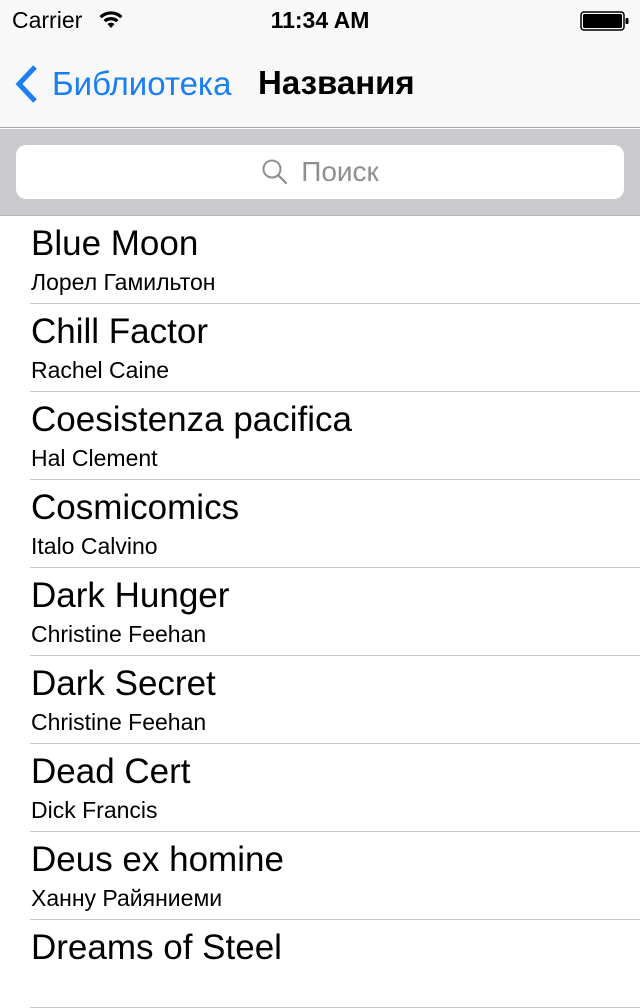  Describe the element at coordinates (320, 348) in the screenshot. I see `list-item: Chill Factor Rachel Caine` at that location.